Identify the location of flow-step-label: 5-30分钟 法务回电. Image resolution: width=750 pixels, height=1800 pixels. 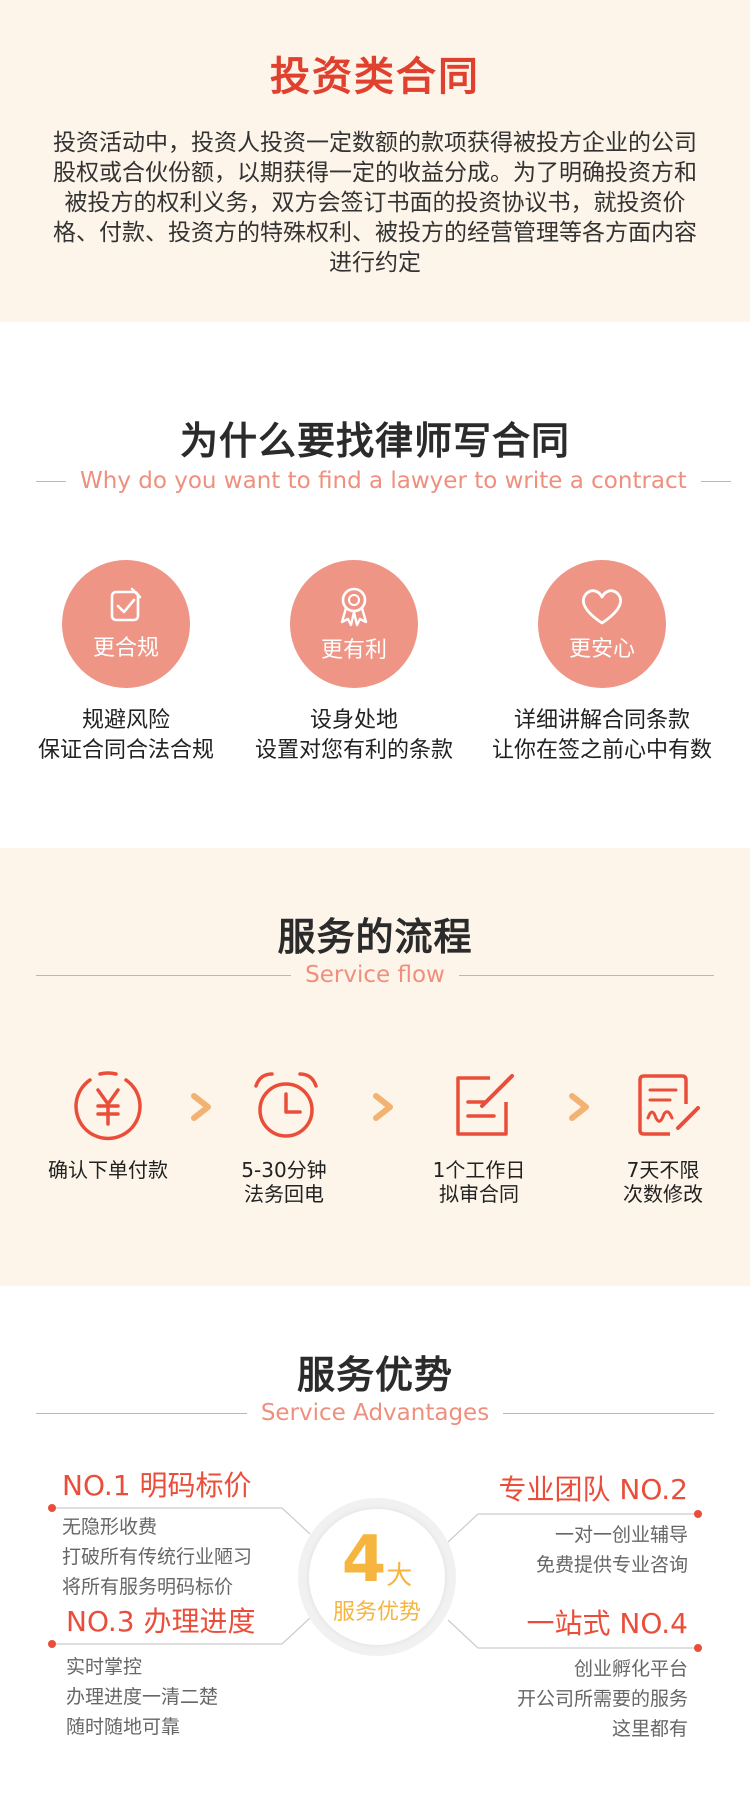
(284, 1182).